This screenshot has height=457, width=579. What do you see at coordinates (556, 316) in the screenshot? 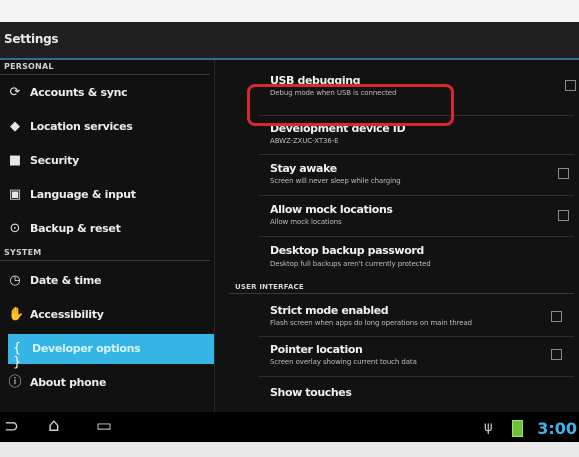
I see `strict-mode-checkbox` at bounding box center [556, 316].